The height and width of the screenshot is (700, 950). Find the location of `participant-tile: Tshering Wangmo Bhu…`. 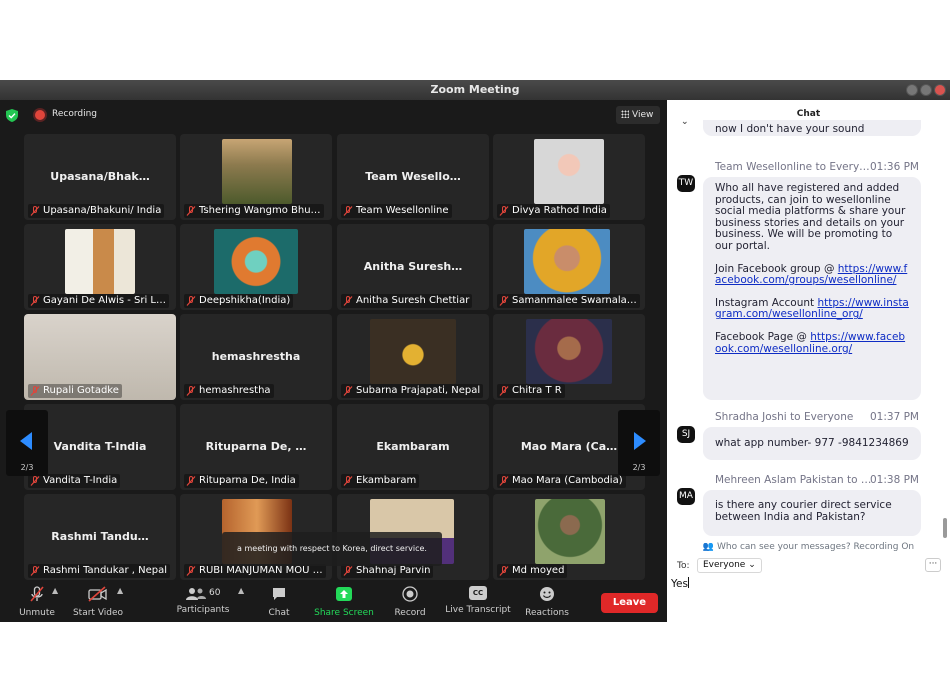

participant-tile: Tshering Wangmo Bhu… is located at coordinates (256, 177).